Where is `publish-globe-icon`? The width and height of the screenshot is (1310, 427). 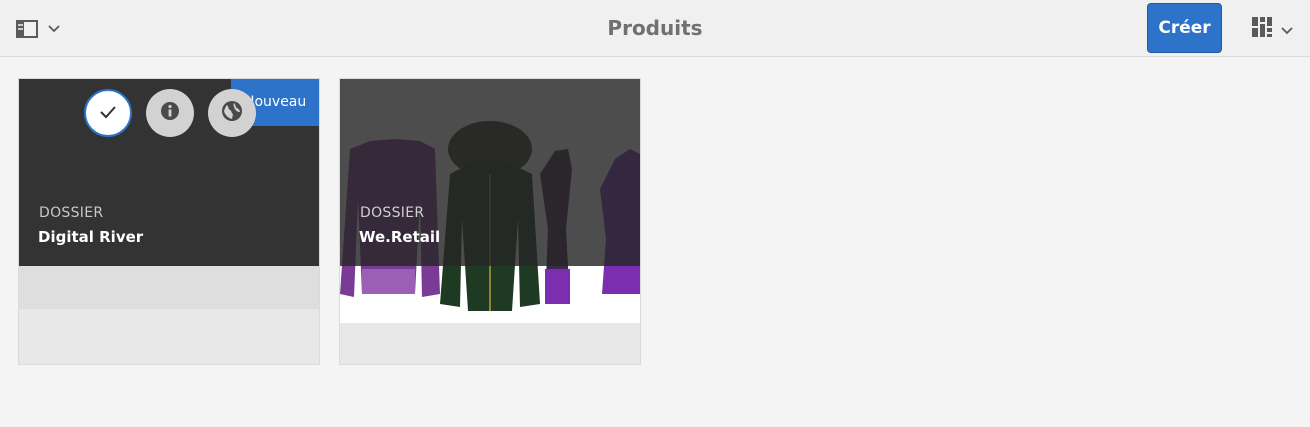 publish-globe-icon is located at coordinates (232, 113).